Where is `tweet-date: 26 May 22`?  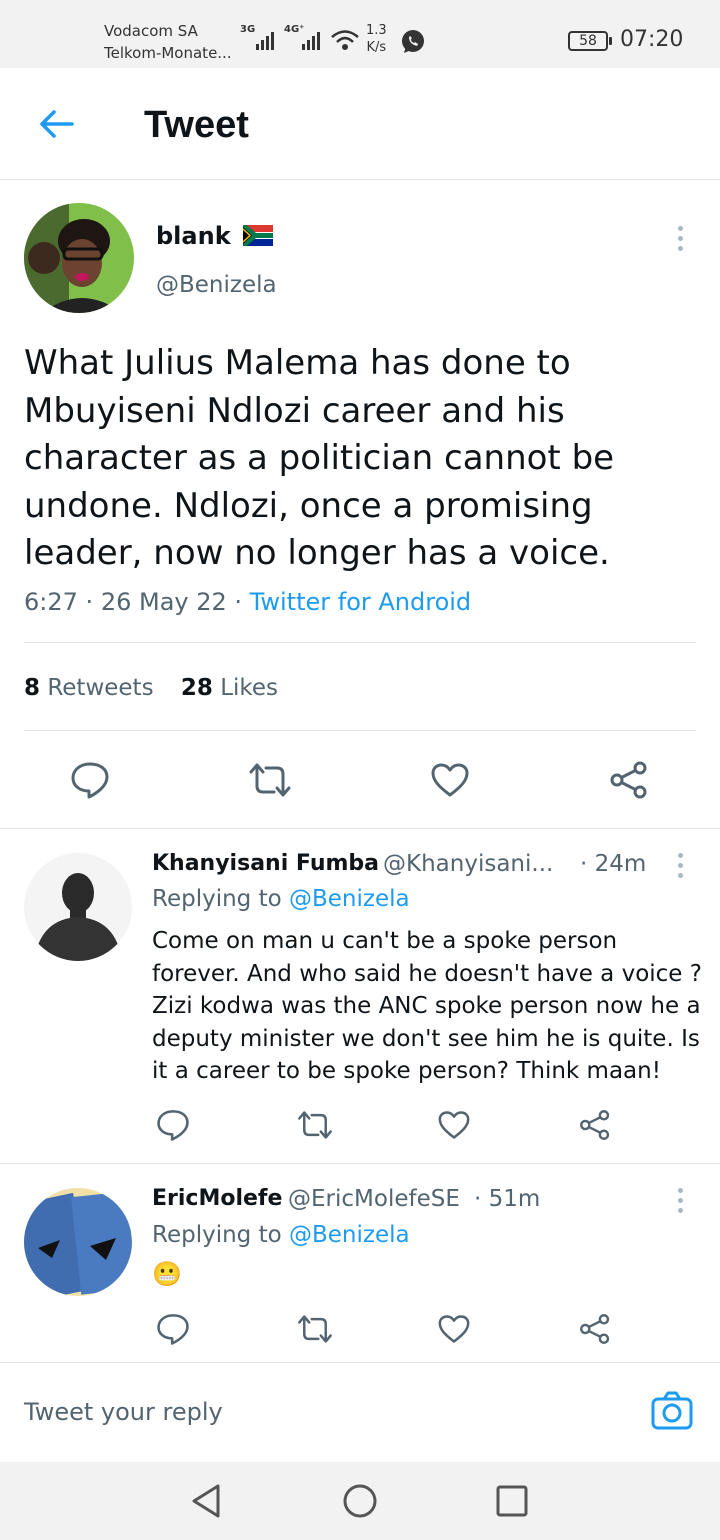 tweet-date: 26 May 22 is located at coordinates (163, 602).